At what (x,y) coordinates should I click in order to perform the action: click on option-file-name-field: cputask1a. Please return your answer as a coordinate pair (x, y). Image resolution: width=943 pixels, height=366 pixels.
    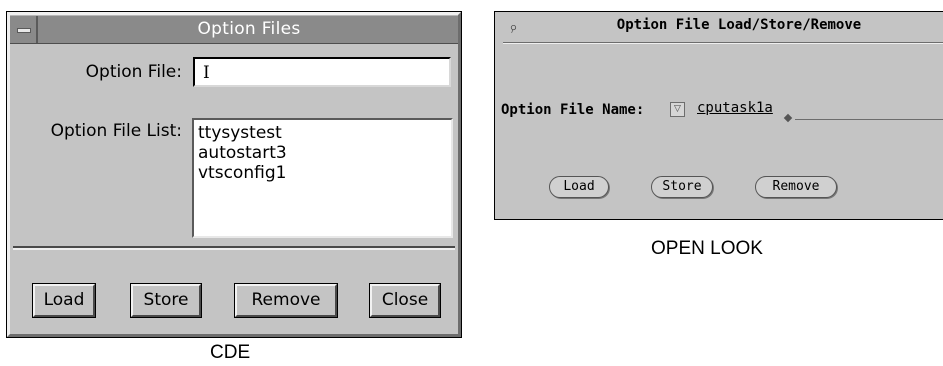
    Looking at the image, I should click on (735, 108).